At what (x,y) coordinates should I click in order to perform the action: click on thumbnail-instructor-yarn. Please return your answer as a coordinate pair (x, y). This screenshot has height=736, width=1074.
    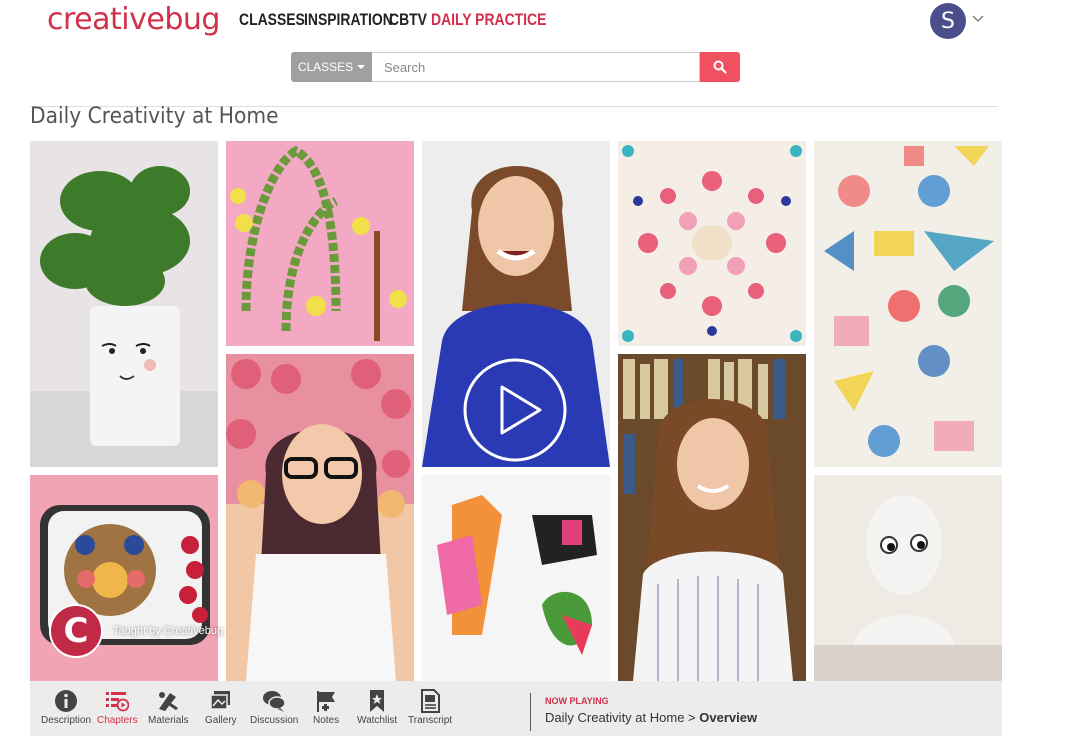
    Looking at the image, I should click on (320, 517).